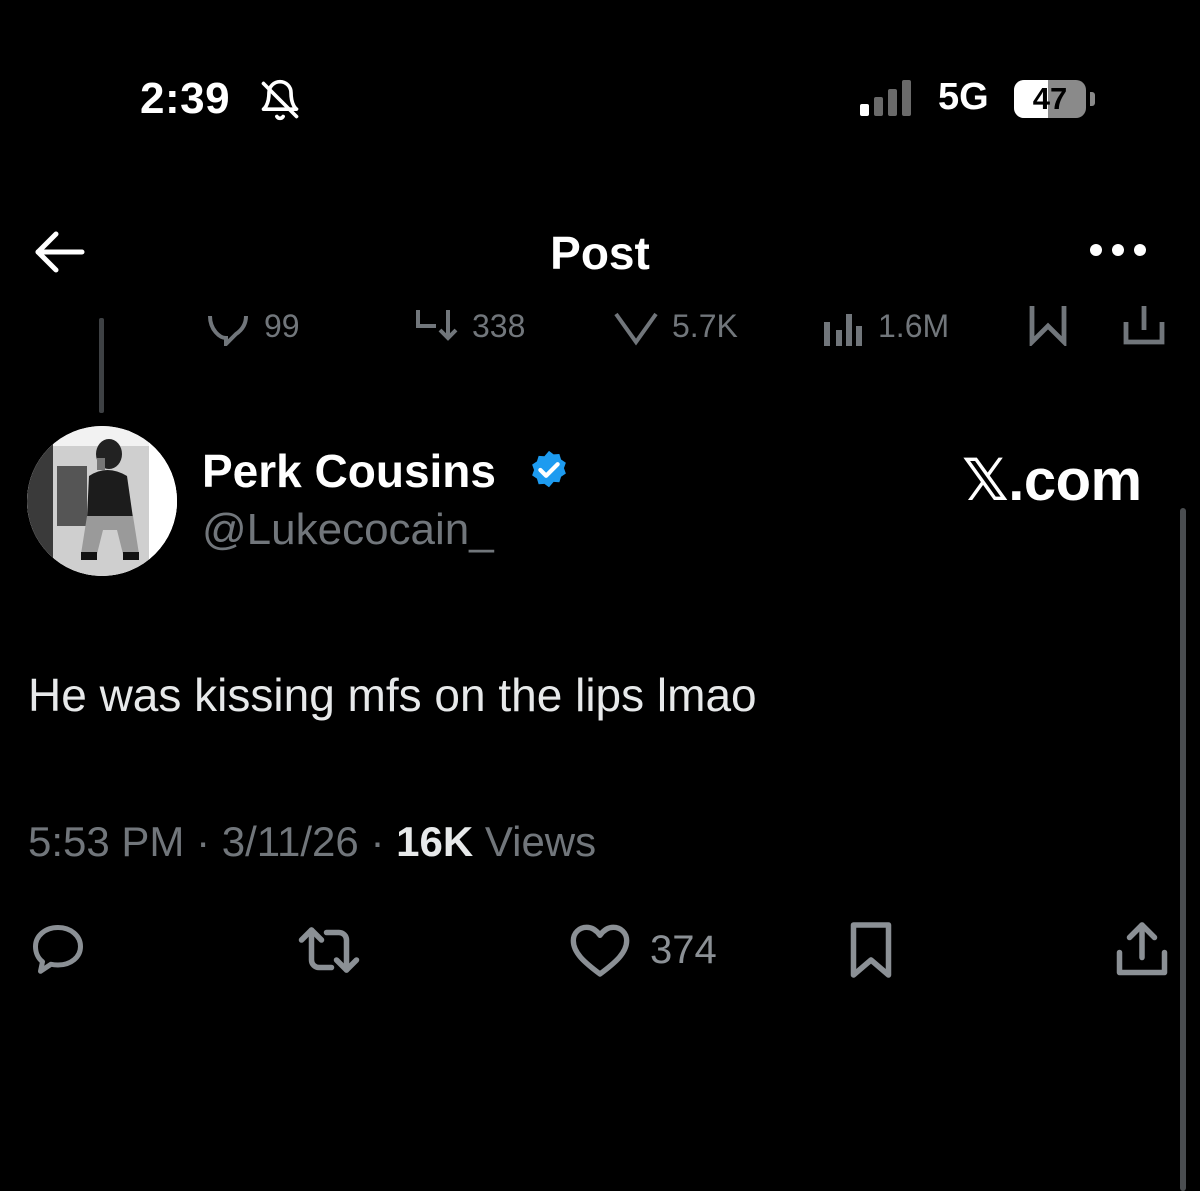 This screenshot has height=1191, width=1200. What do you see at coordinates (1183, 849) in the screenshot?
I see `scrollbar` at bounding box center [1183, 849].